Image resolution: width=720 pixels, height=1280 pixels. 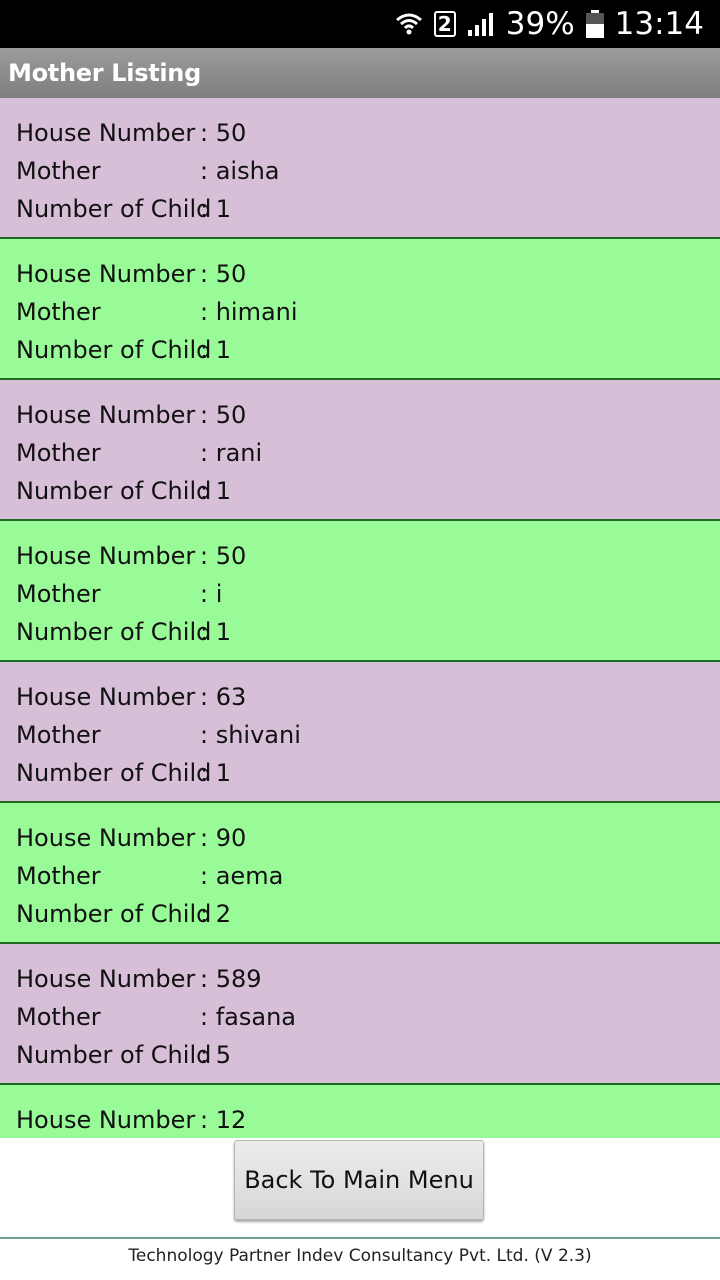 What do you see at coordinates (223, 838) in the screenshot?
I see `house-value: : 90` at bounding box center [223, 838].